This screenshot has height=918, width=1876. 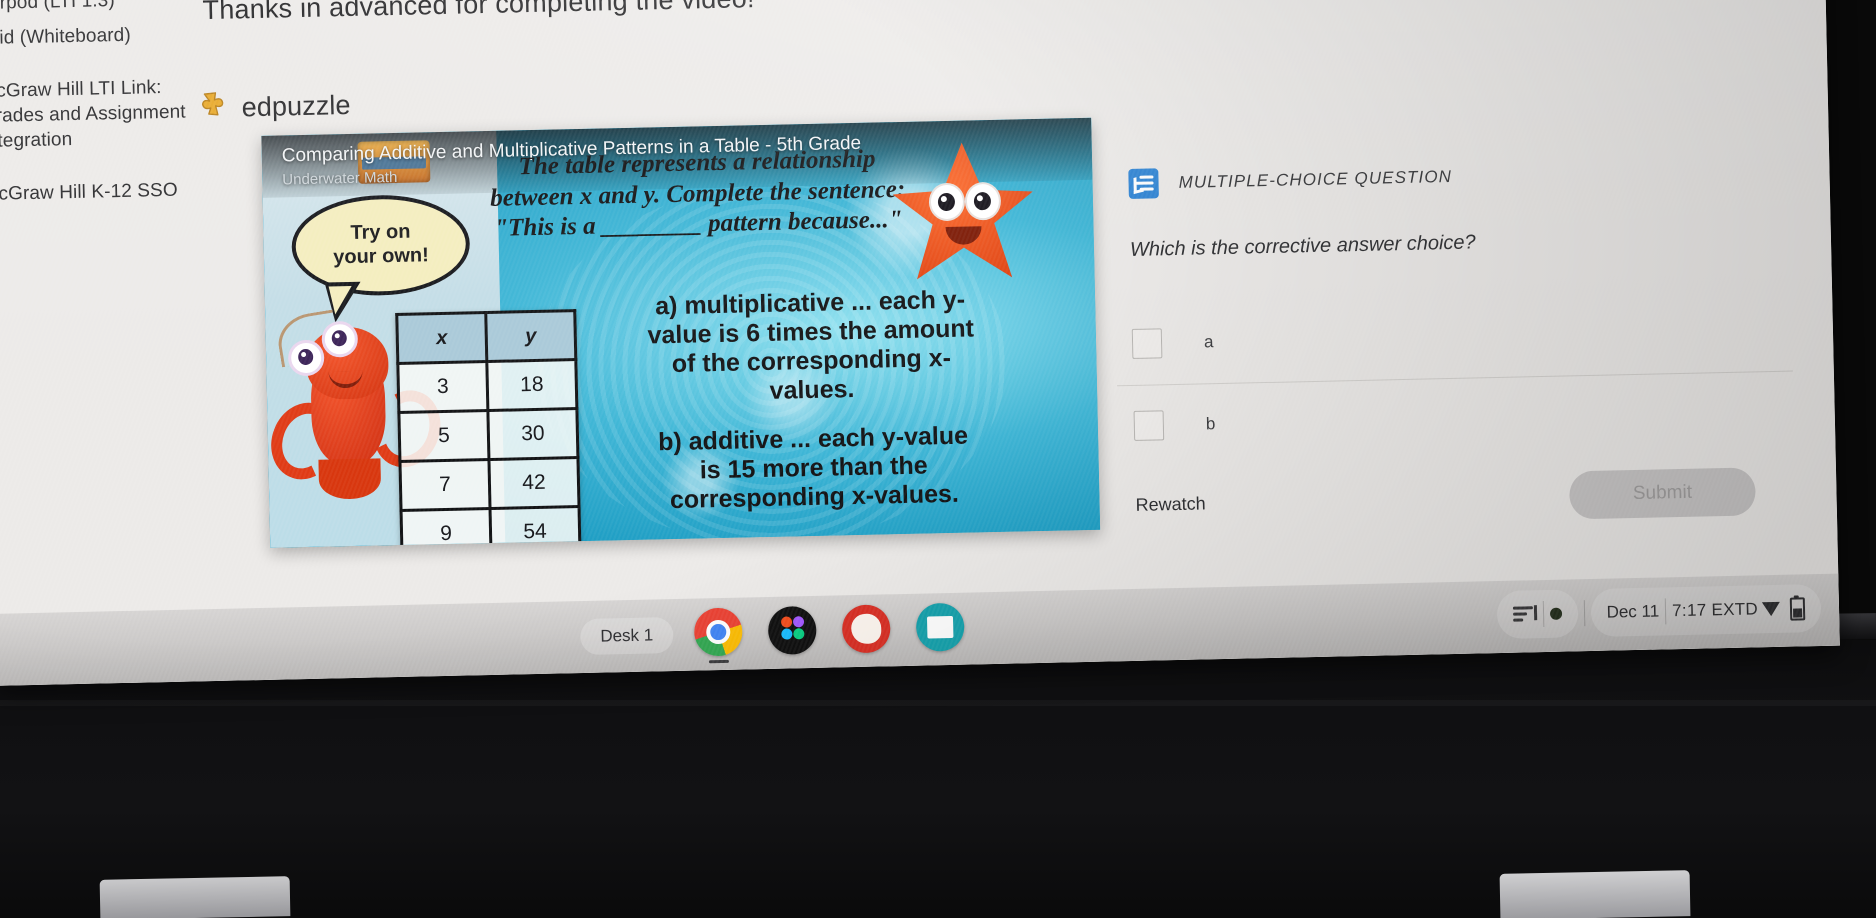 What do you see at coordinates (1459, 497) in the screenshot?
I see `question-actions: Rewatch Submit` at bounding box center [1459, 497].